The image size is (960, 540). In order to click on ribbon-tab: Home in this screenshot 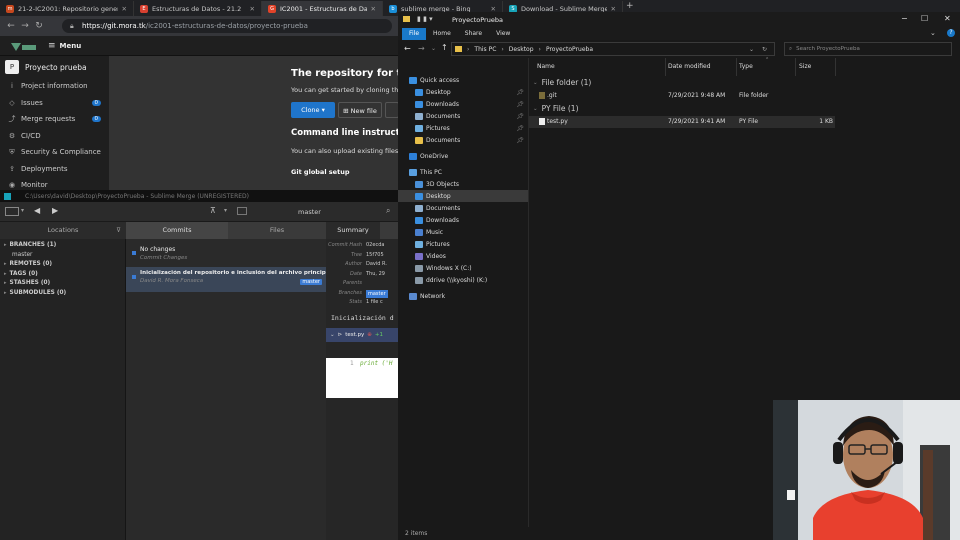, I will do `click(442, 34)`.